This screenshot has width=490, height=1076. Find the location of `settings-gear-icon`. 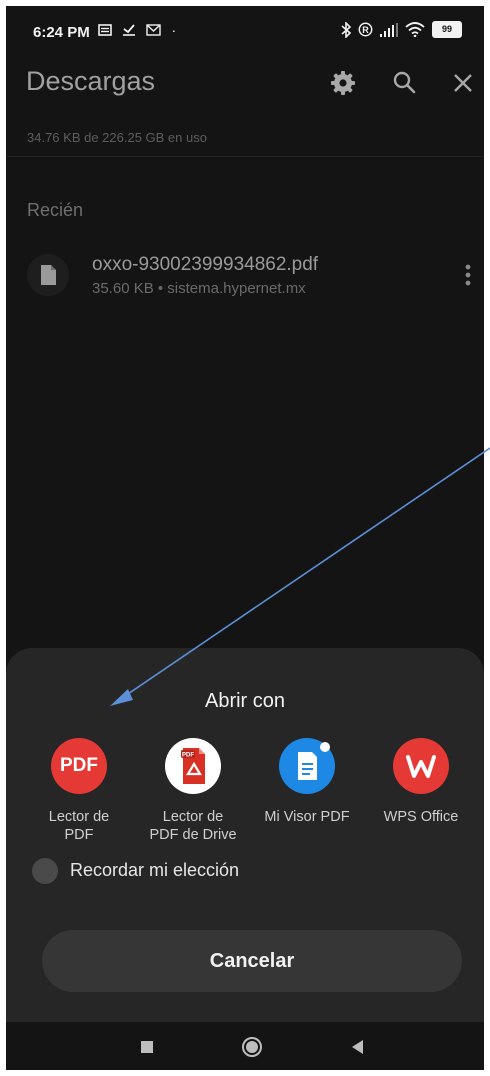

settings-gear-icon is located at coordinates (343, 83).